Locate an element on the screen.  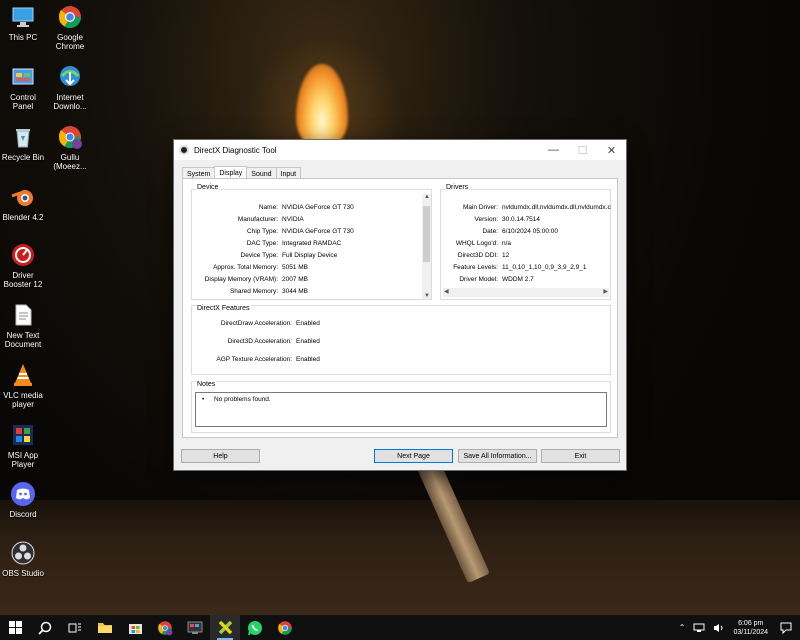
volume-icon is located at coordinates (719, 628).